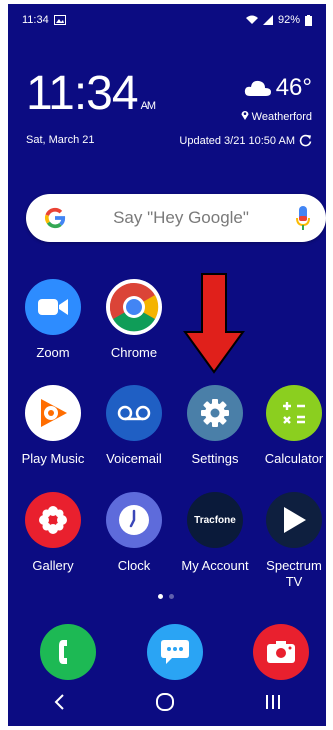 The width and height of the screenshot is (333, 730). I want to click on back-icon, so click(59, 702).